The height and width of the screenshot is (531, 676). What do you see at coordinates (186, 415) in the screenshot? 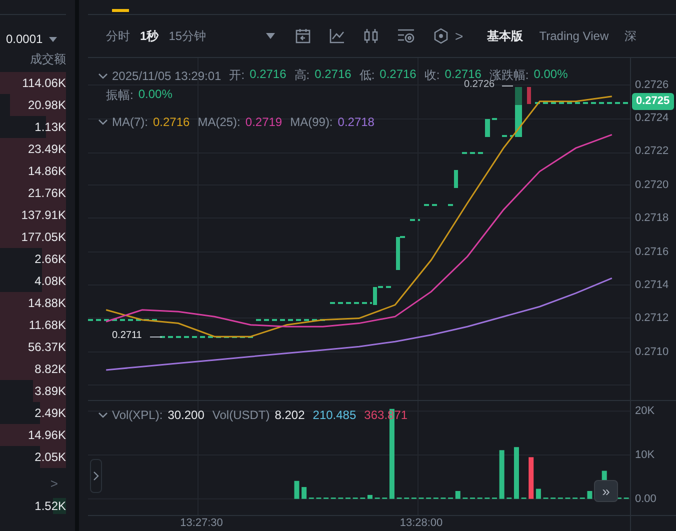
I see `indicator-value: 30.200` at bounding box center [186, 415].